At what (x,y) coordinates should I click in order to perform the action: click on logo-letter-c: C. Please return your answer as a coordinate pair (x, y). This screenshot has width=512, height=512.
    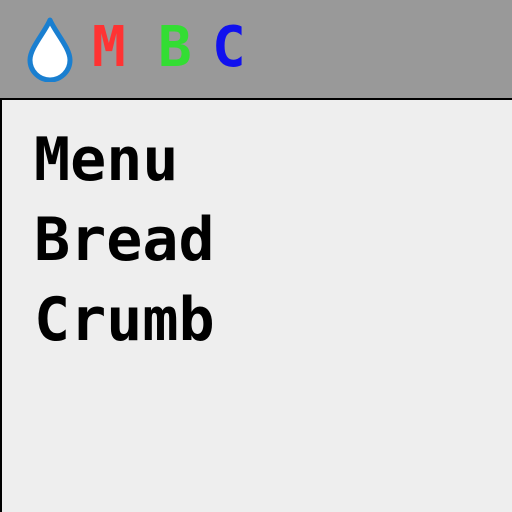
    Looking at the image, I should click on (229, 47).